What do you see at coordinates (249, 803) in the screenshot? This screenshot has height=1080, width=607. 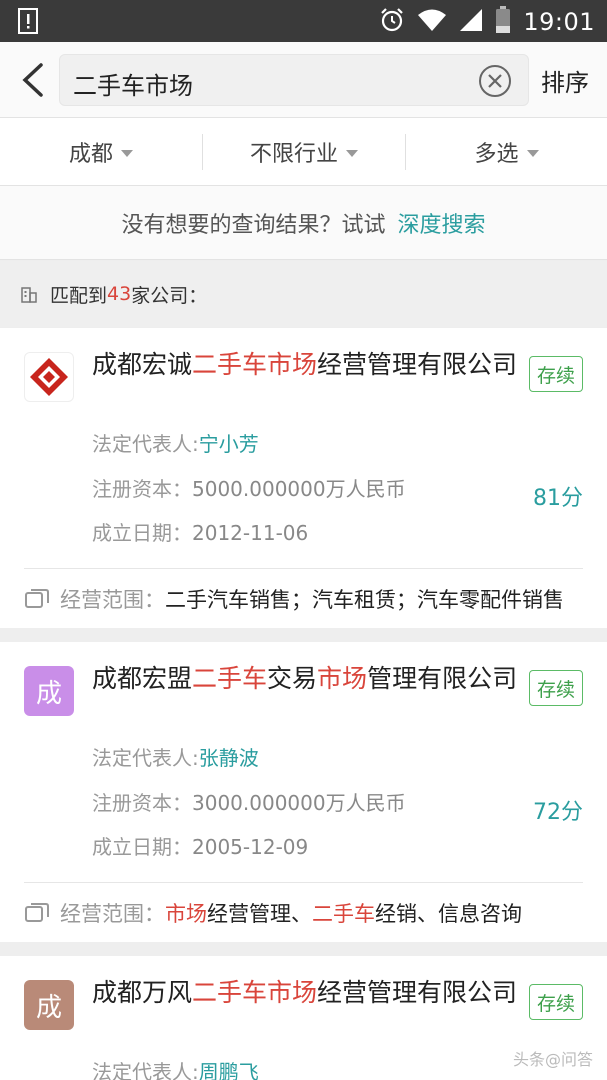 I see `capital-row: 注册资本：3000.000000万人民币` at bounding box center [249, 803].